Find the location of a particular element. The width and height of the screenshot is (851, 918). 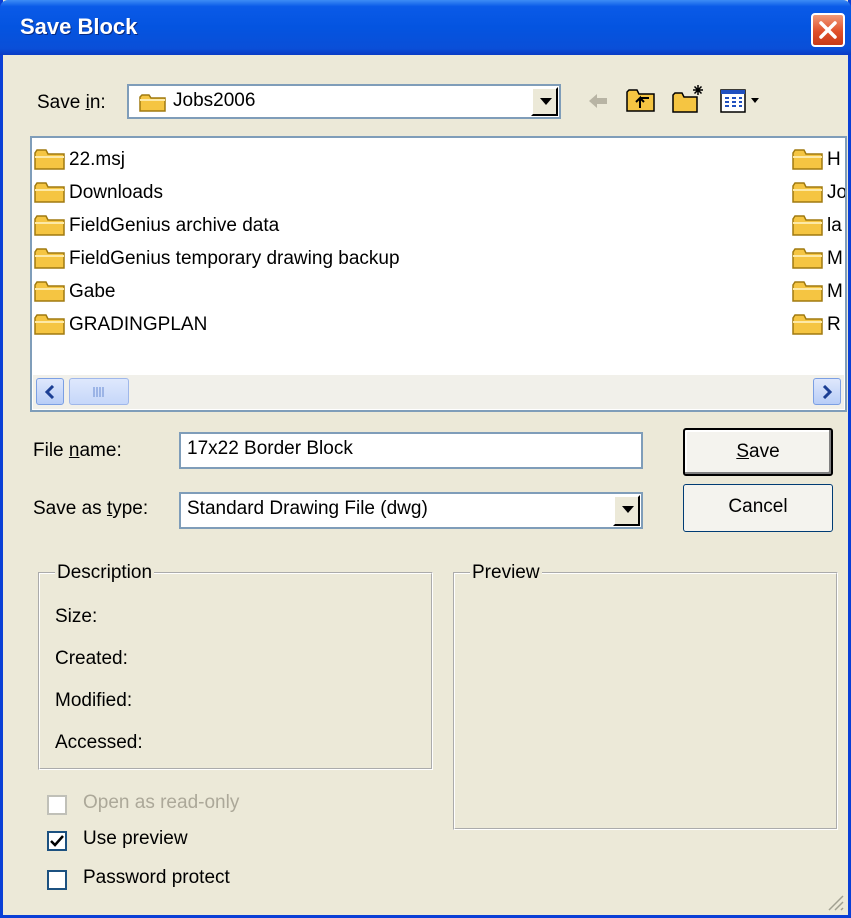

file-name-label: File name: is located at coordinates (77, 450).